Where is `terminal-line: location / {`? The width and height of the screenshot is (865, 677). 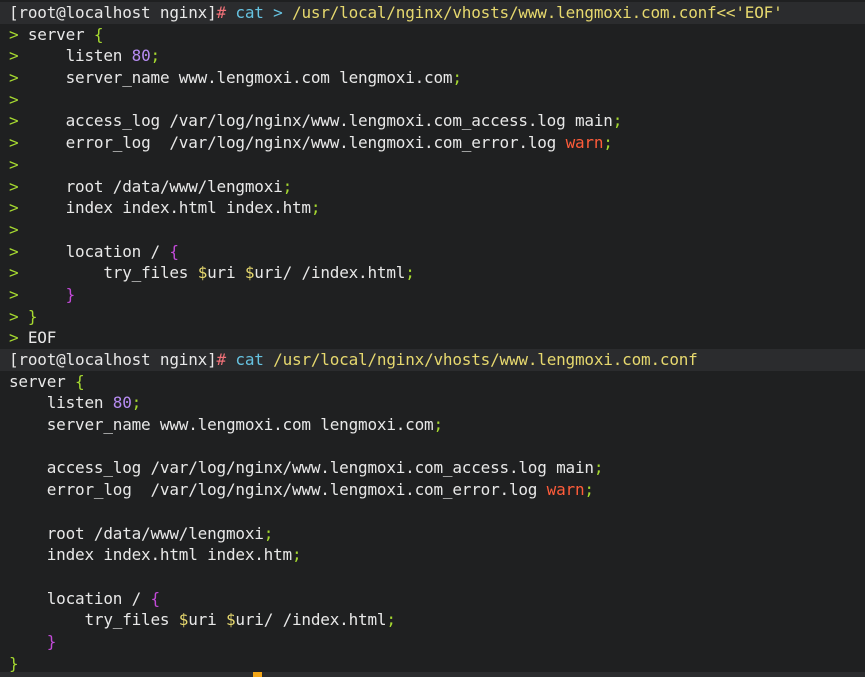
terminal-line: location / { is located at coordinates (432, 599).